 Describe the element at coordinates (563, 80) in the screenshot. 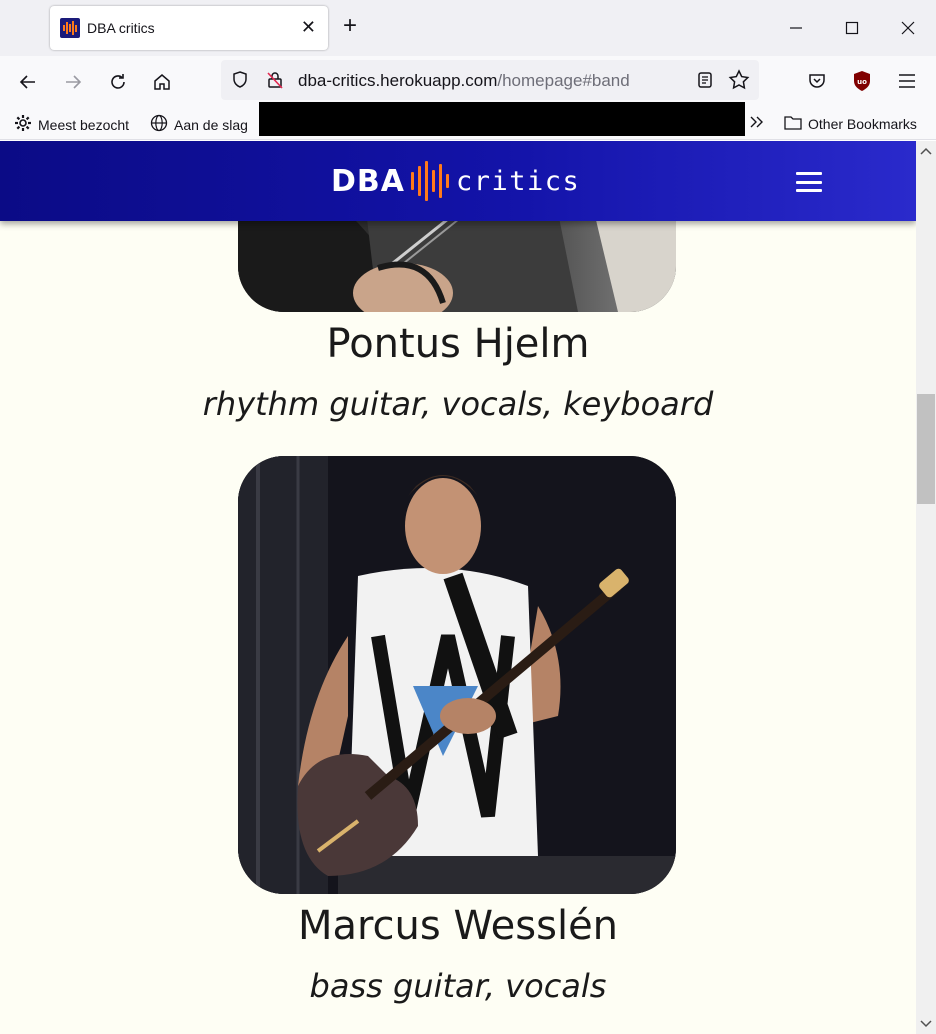

I see `url-path: /homepage#band` at that location.